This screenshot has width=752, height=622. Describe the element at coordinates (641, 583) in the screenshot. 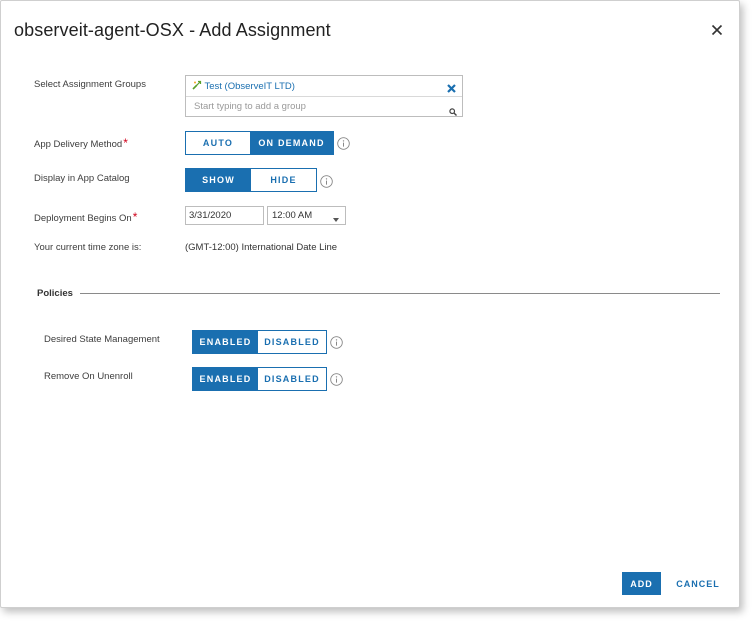

I see `add-button: ADD` at that location.